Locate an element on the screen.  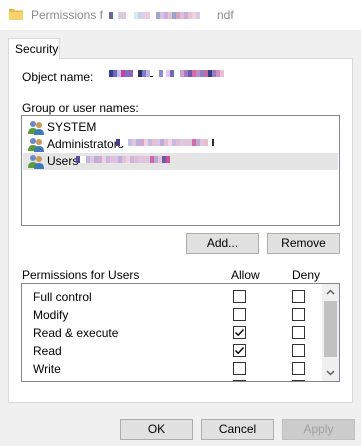
scroll-up-icon is located at coordinates (330, 292).